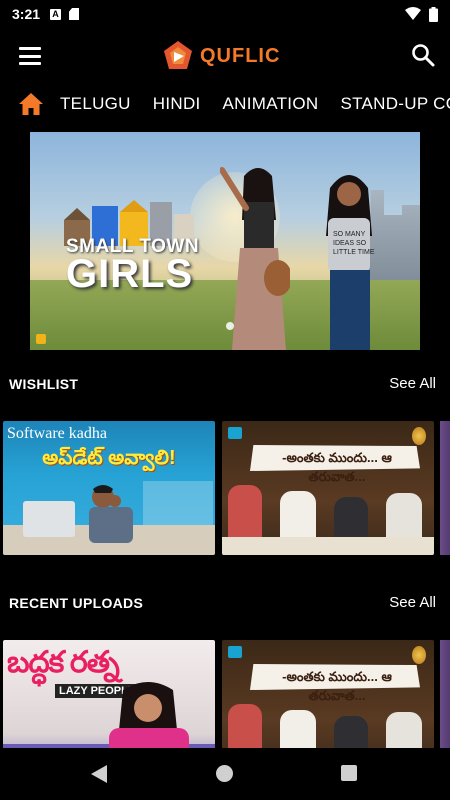  Describe the element at coordinates (350, 262) in the screenshot. I see `banner-person-right: SO MANY IDEAS SO LITTLE TIME` at that location.